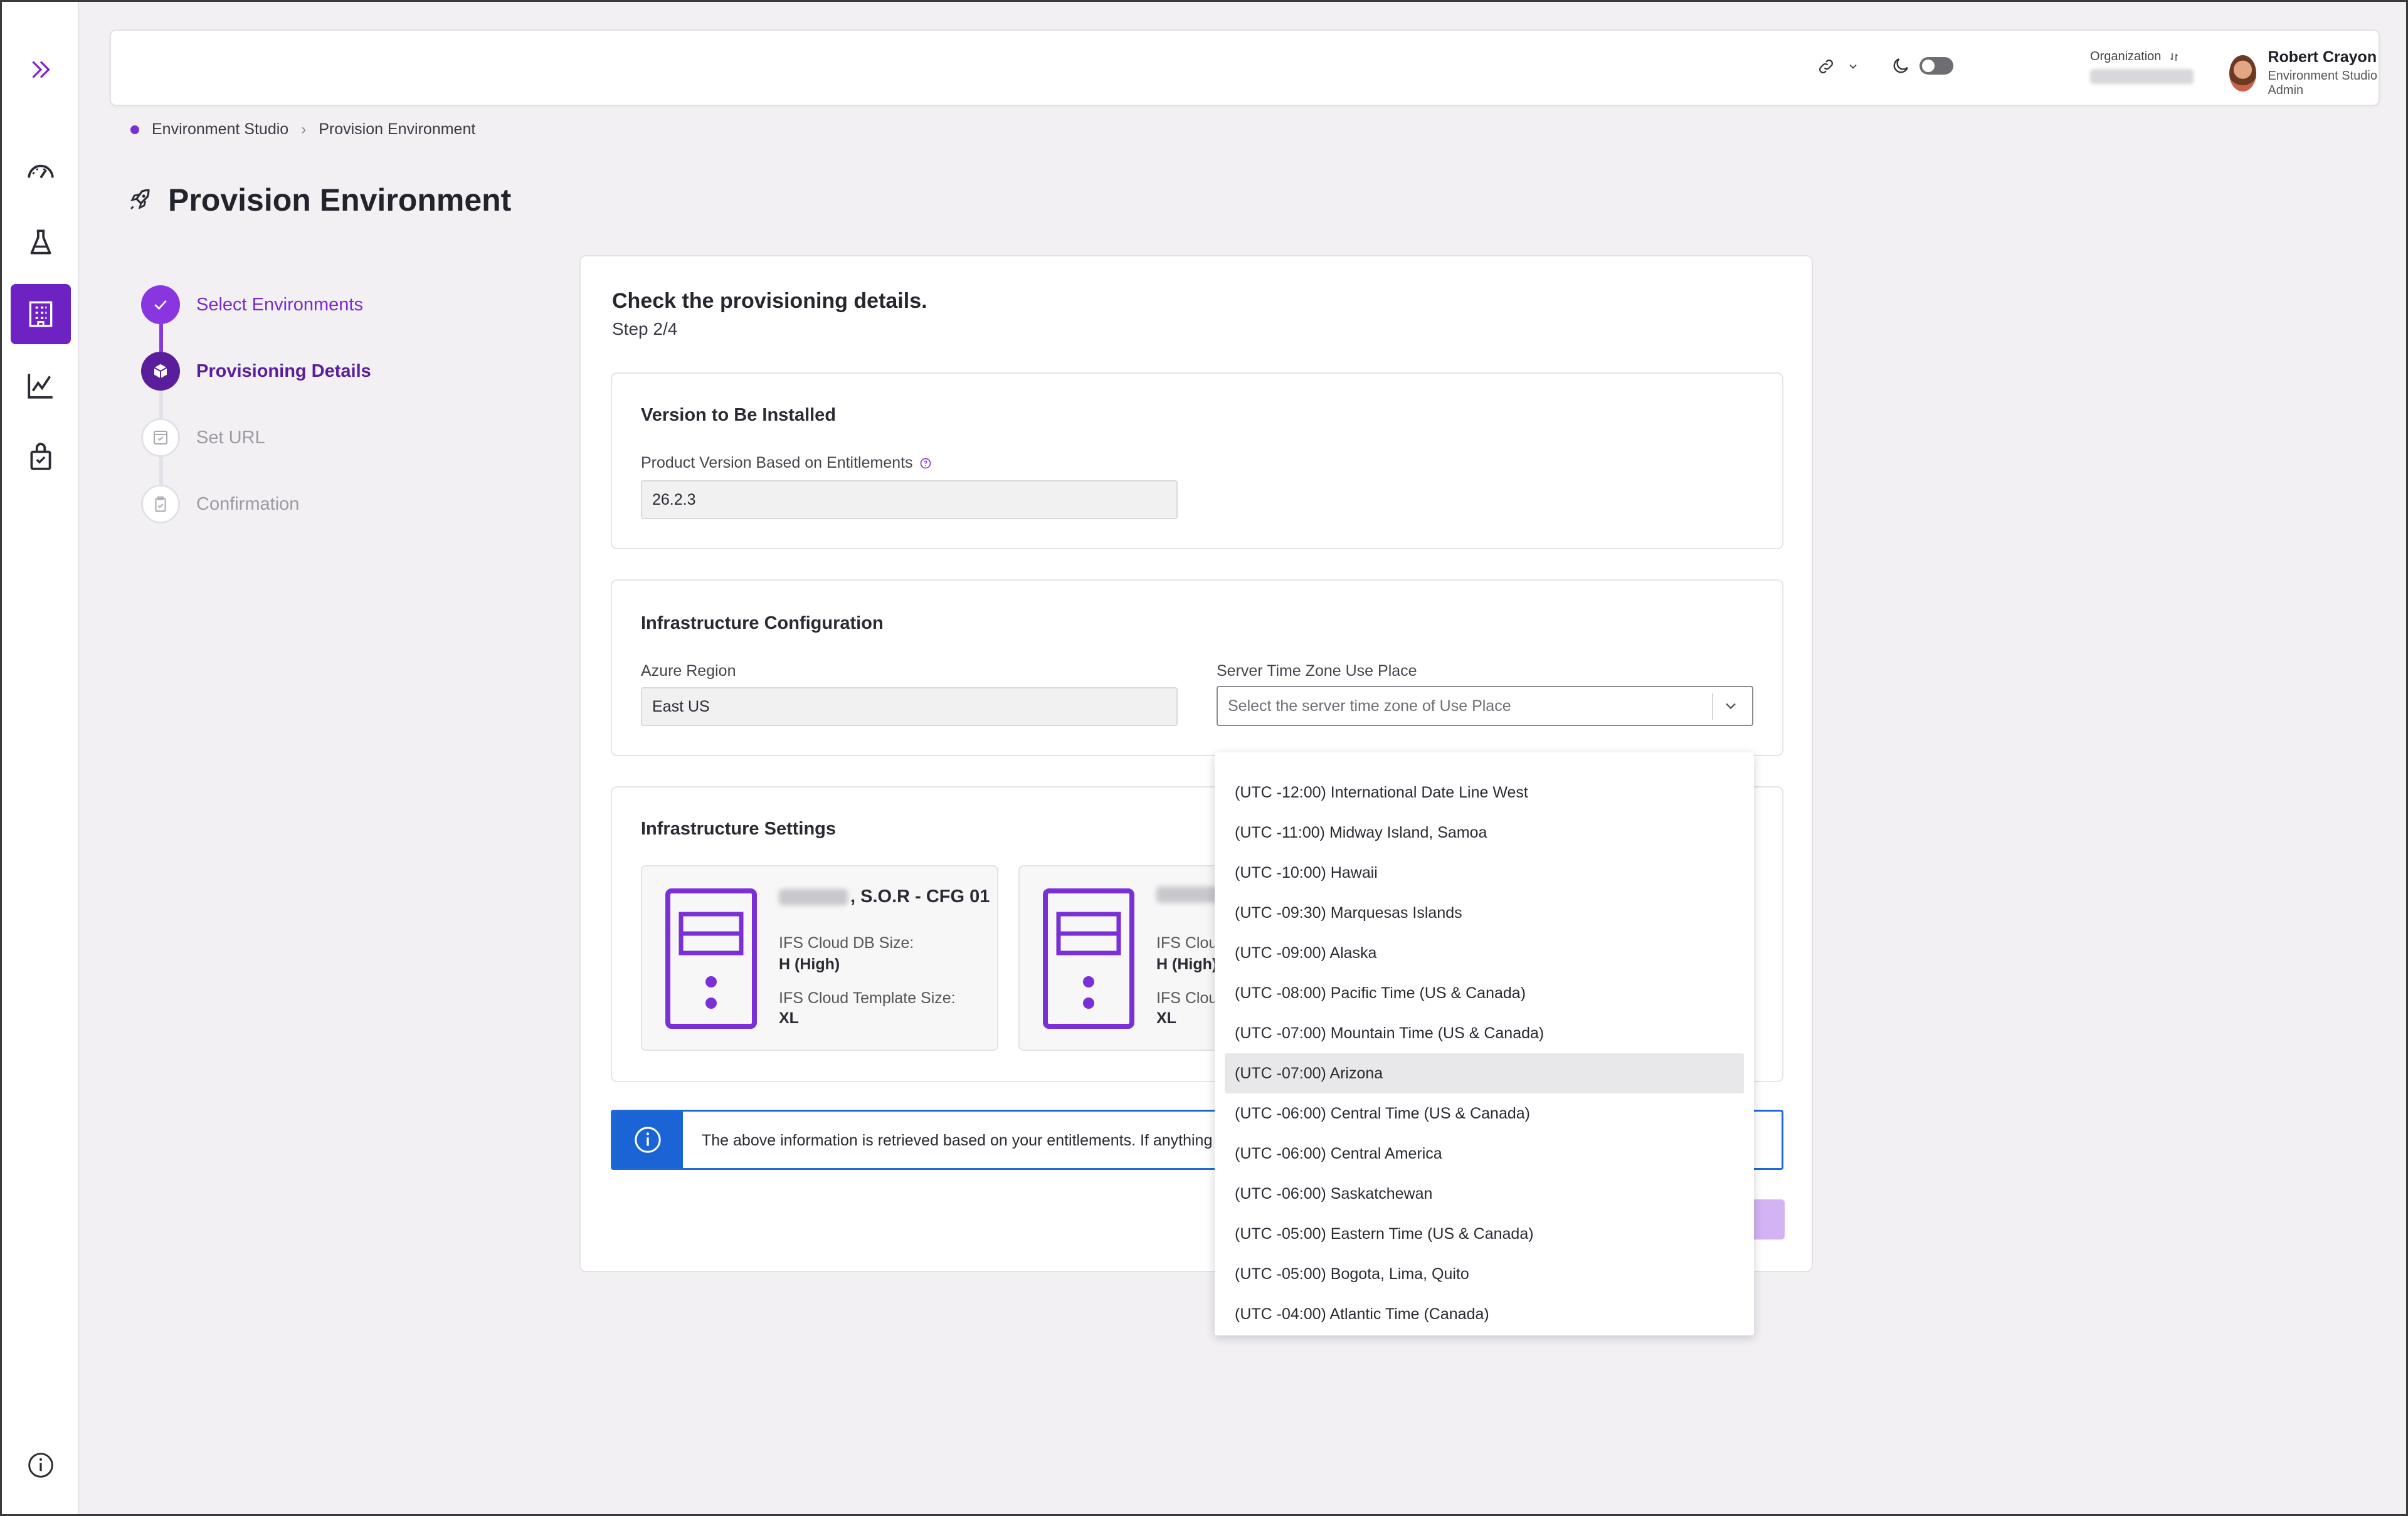 The image size is (2408, 1516). I want to click on checkmark-icon, so click(160, 305).